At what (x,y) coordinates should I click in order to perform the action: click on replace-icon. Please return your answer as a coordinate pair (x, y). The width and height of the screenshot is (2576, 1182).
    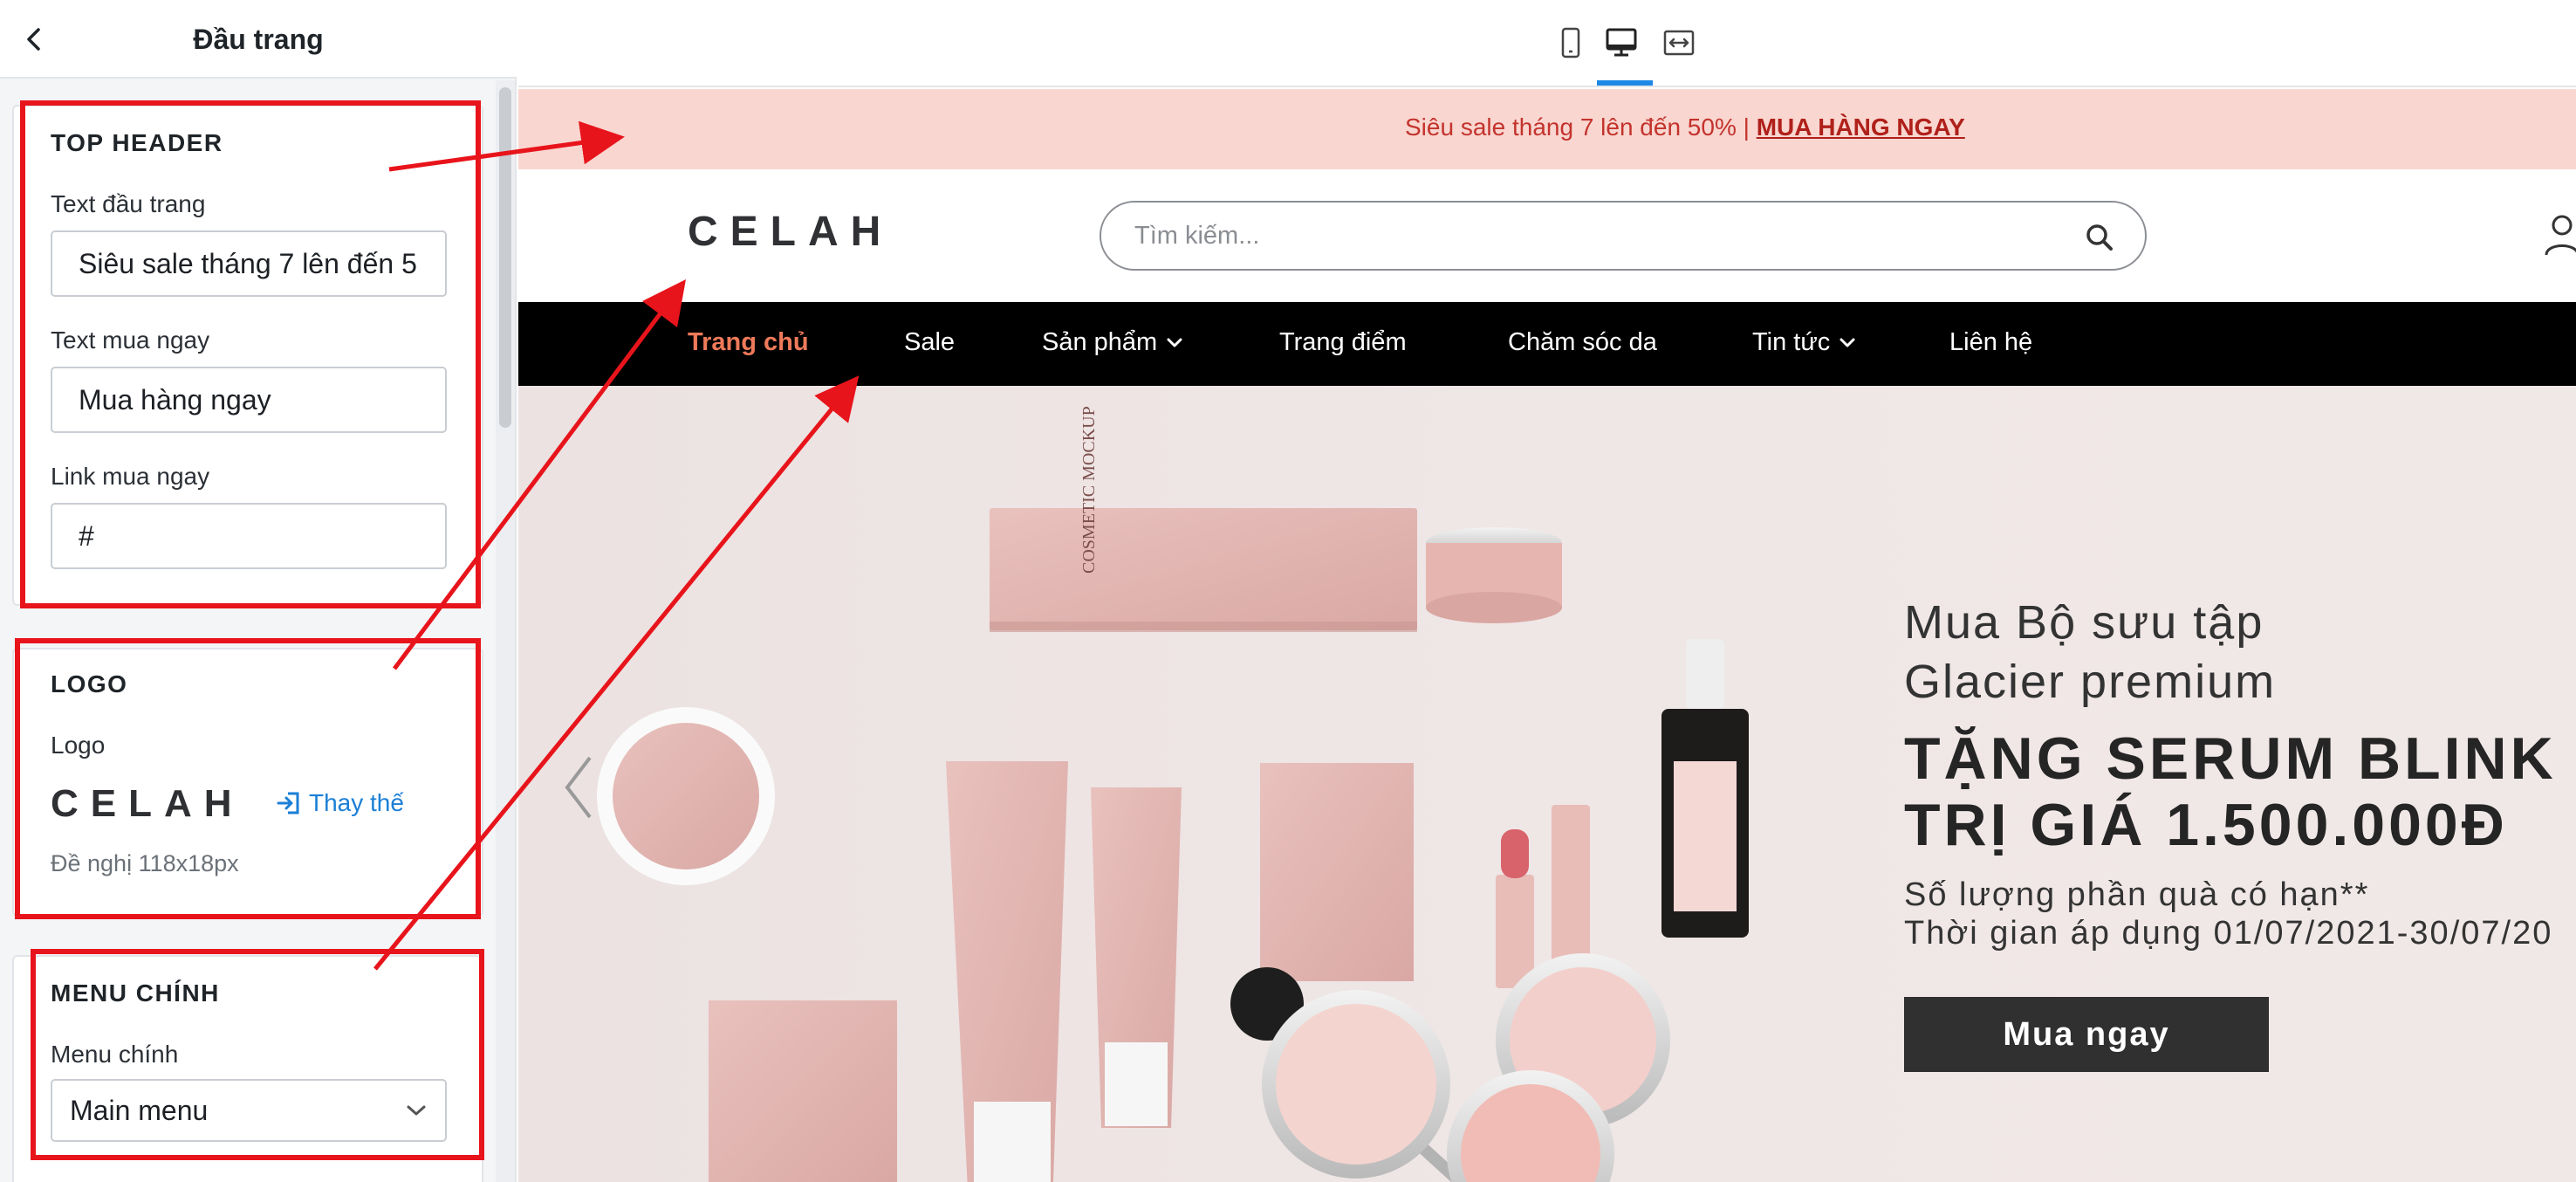
    Looking at the image, I should click on (288, 803).